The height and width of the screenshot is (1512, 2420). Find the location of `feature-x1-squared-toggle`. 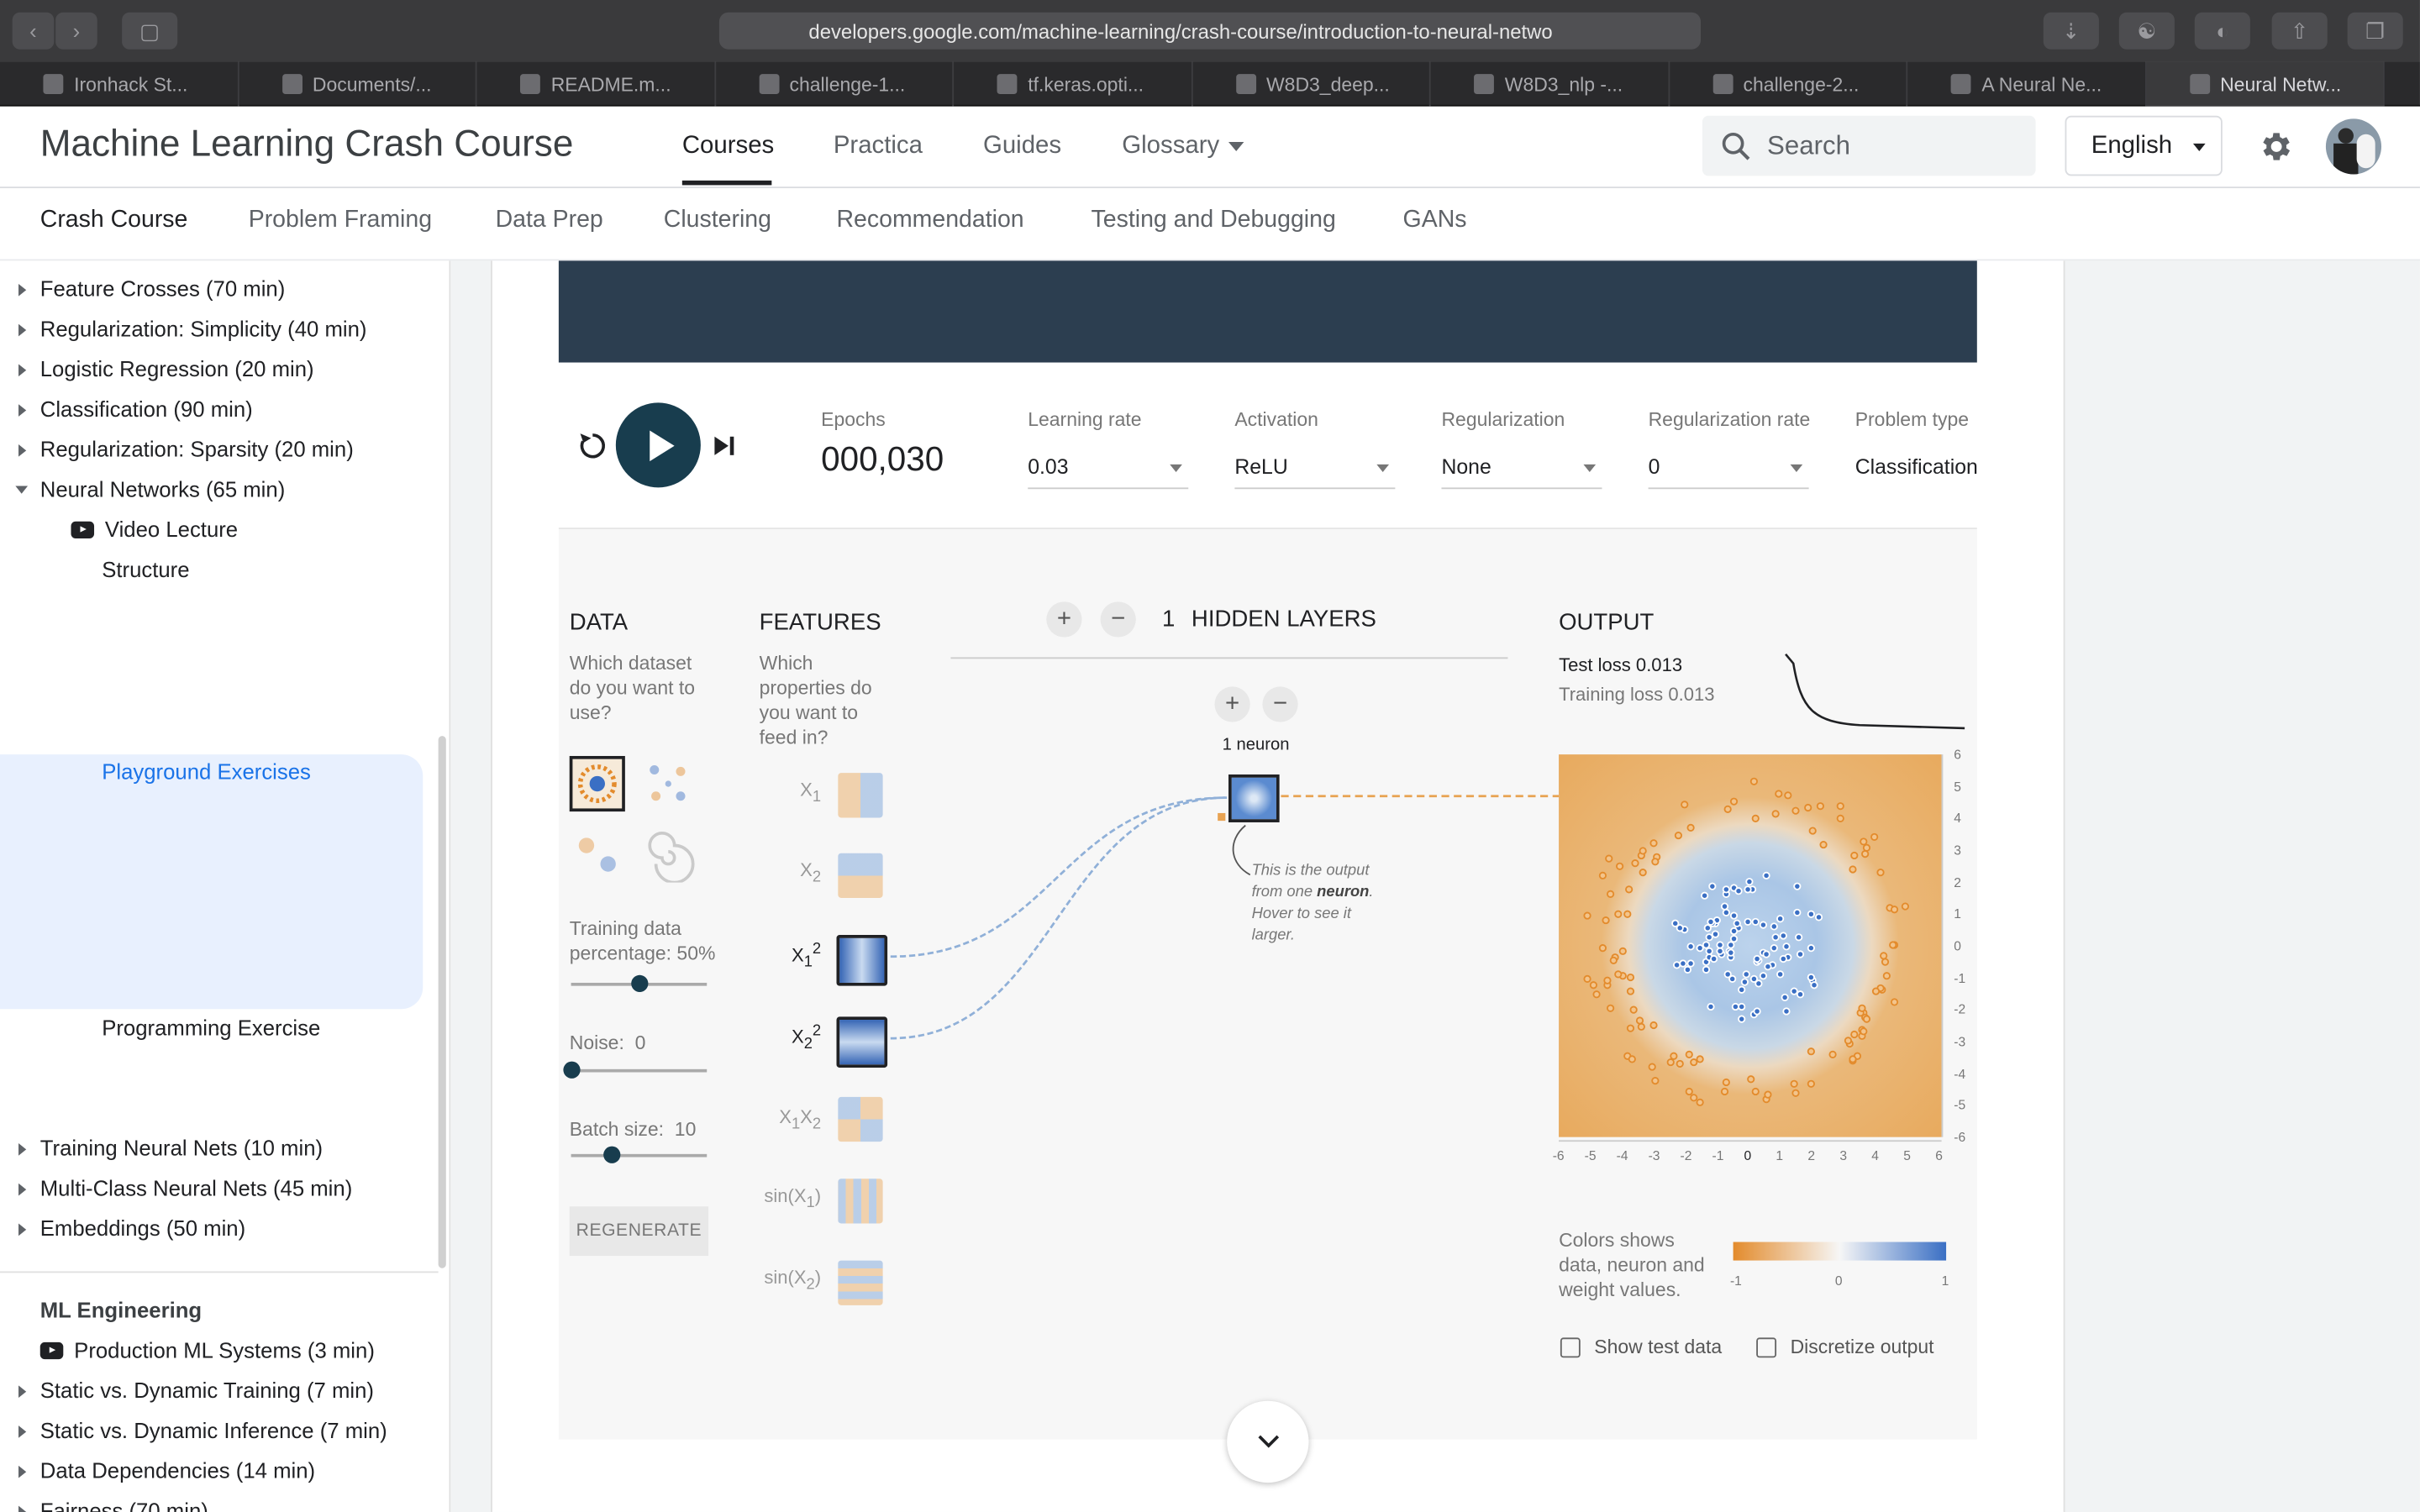

feature-x1-squared-toggle is located at coordinates (862, 960).